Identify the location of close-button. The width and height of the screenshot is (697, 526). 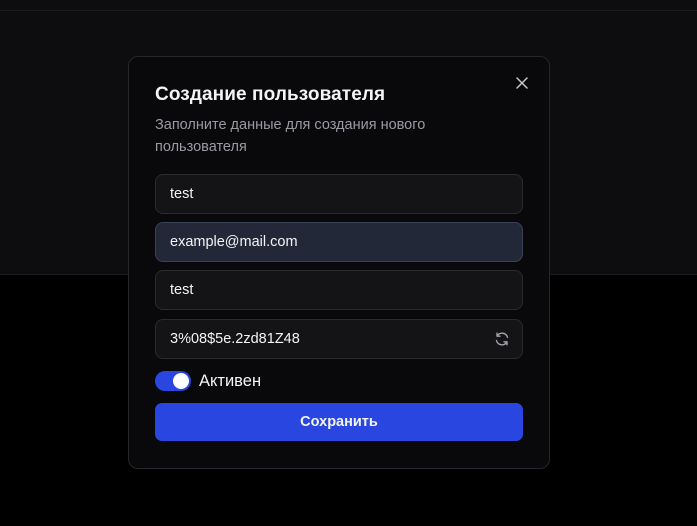
(522, 83).